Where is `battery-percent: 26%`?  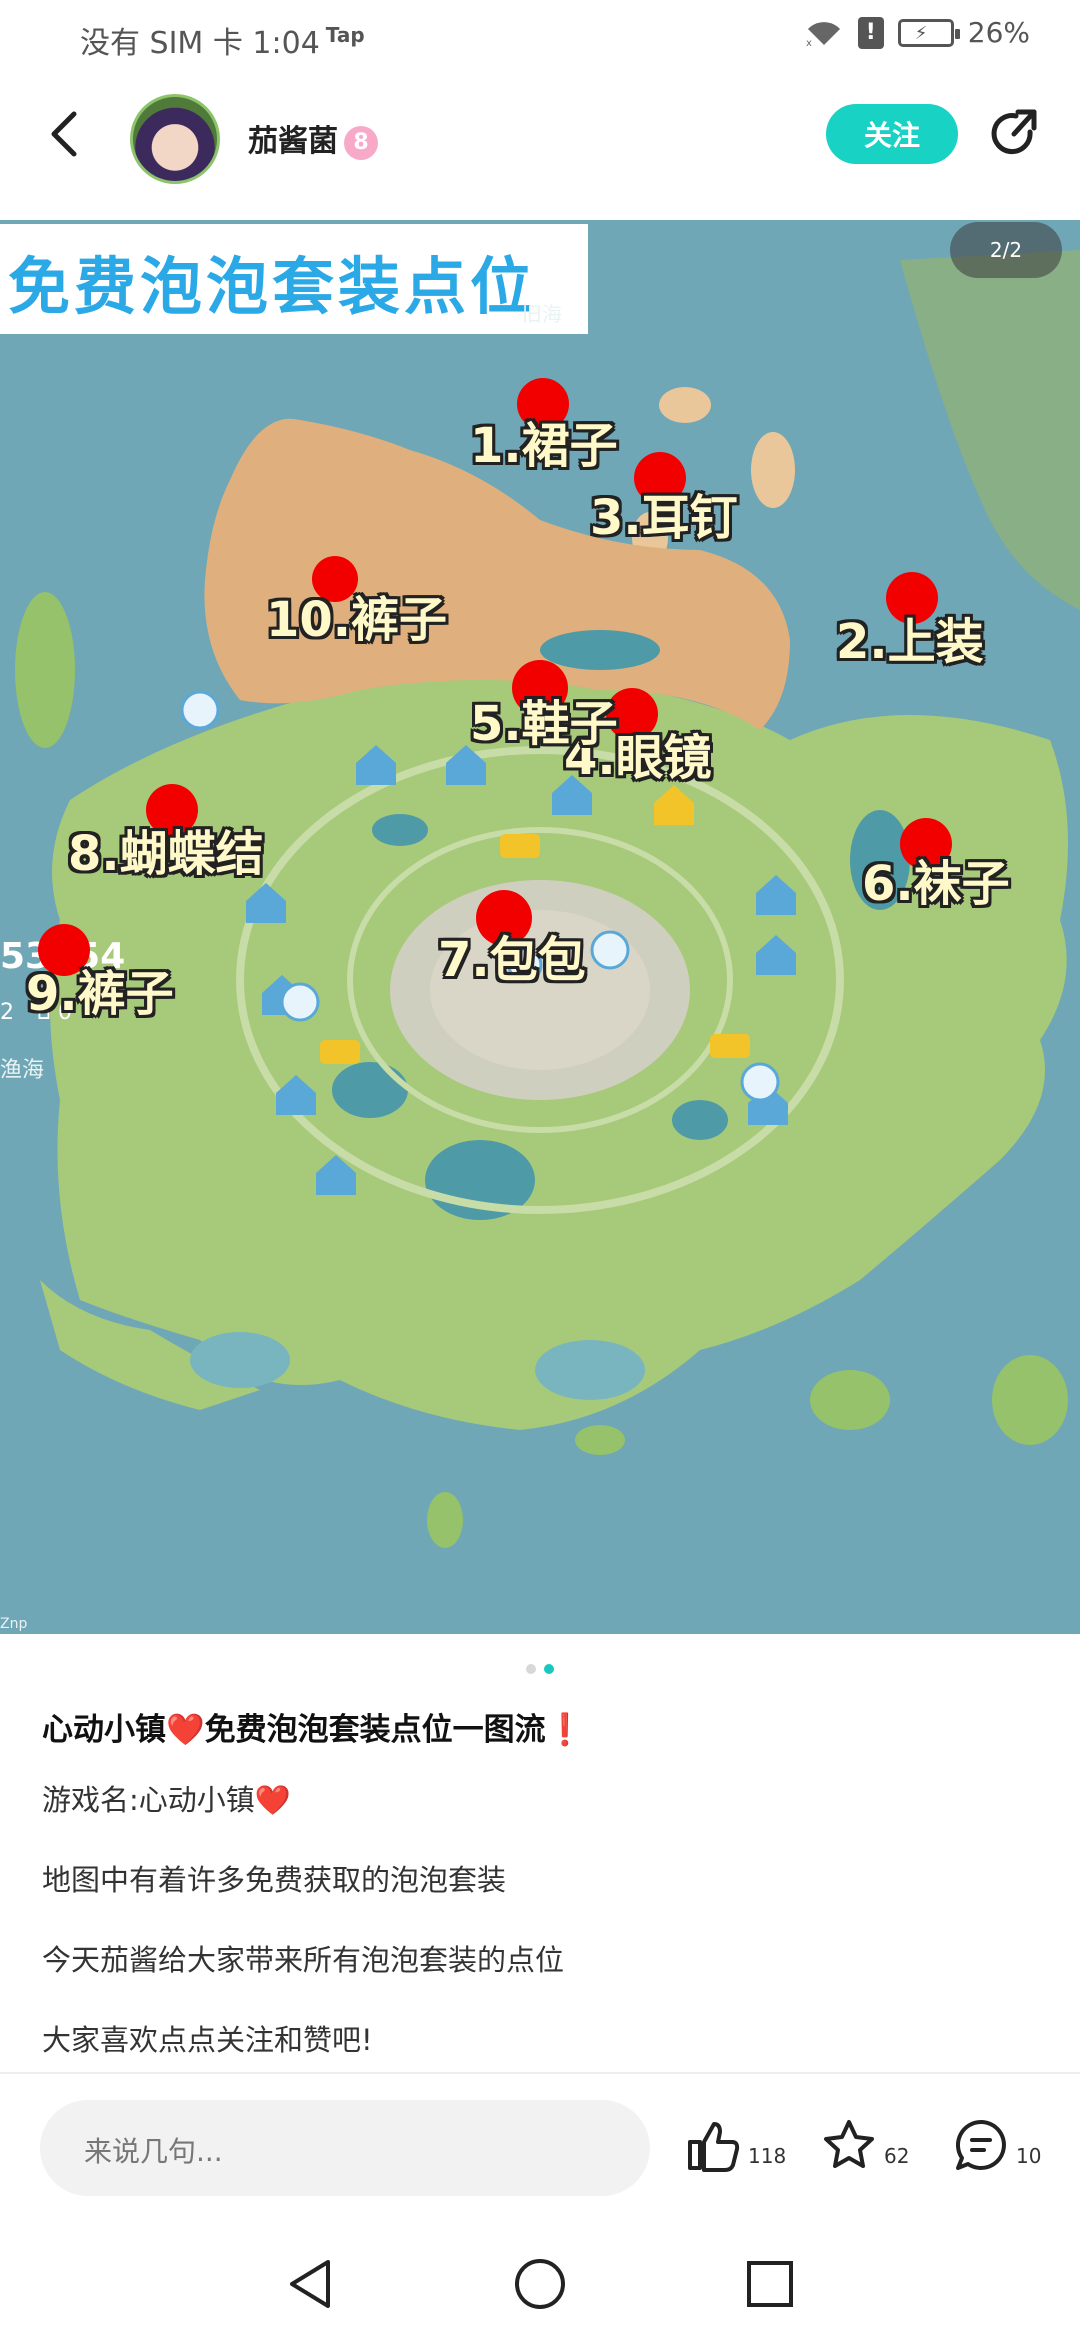 battery-percent: 26% is located at coordinates (998, 32).